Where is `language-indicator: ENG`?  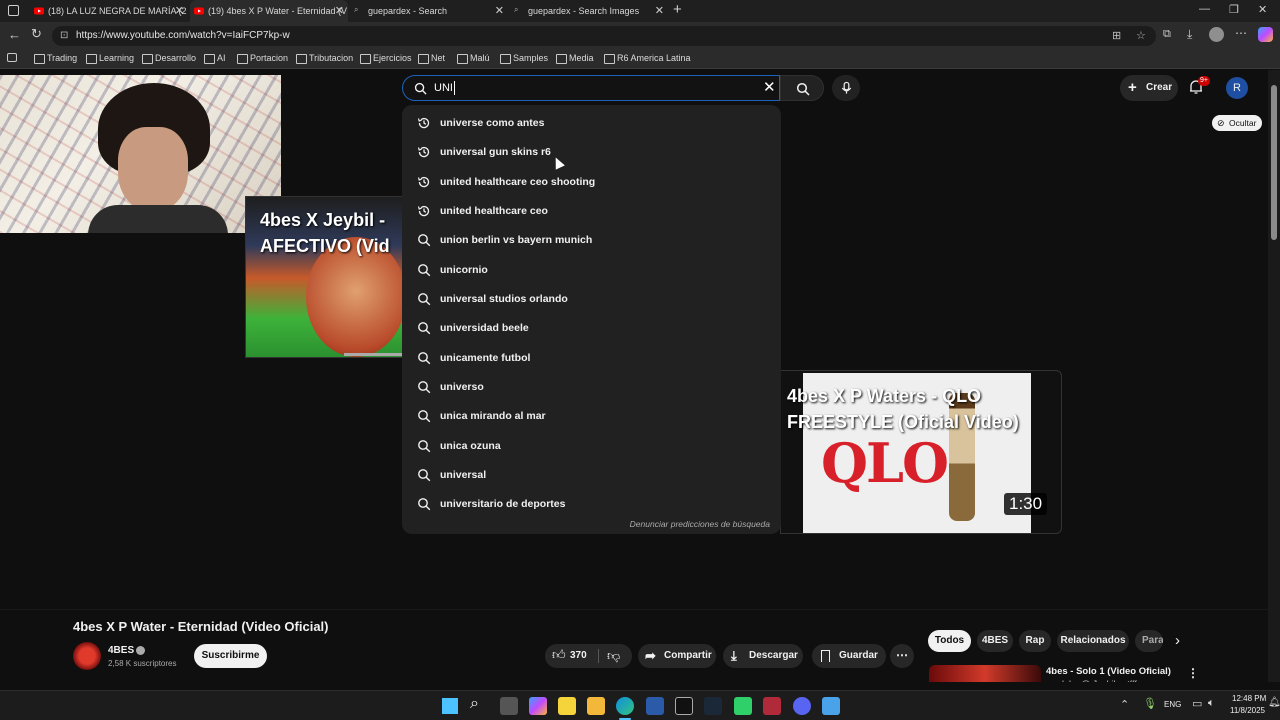
language-indicator: ENG is located at coordinates (1172, 704).